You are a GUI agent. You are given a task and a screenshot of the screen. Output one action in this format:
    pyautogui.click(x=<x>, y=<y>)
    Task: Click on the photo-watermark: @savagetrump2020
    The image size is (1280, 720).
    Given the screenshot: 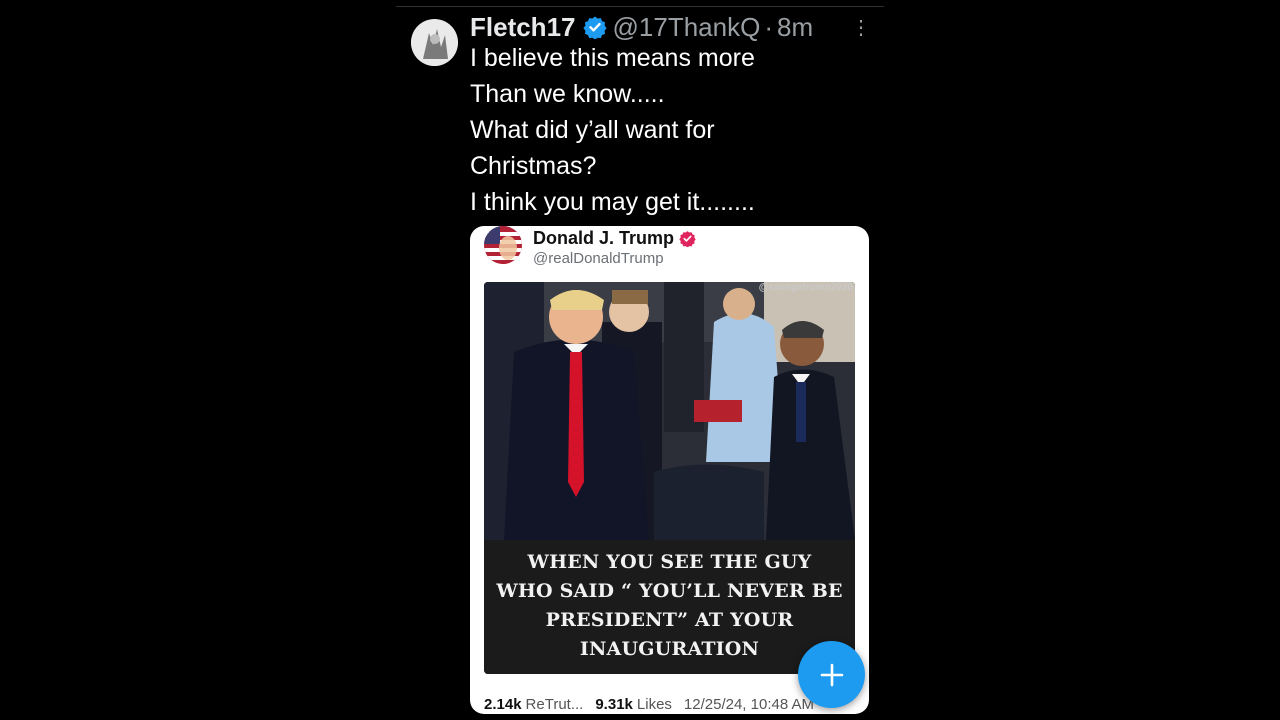 What is the action you would take?
    pyautogui.click(x=805, y=287)
    